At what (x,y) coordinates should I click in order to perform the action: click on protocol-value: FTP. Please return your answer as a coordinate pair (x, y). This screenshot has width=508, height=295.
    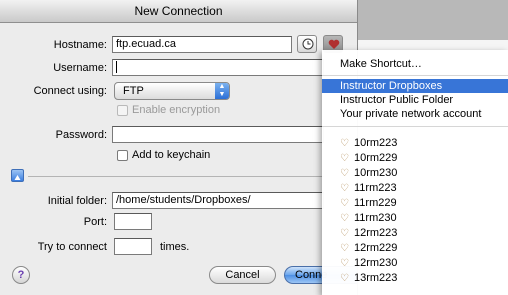
    Looking at the image, I should click on (133, 91).